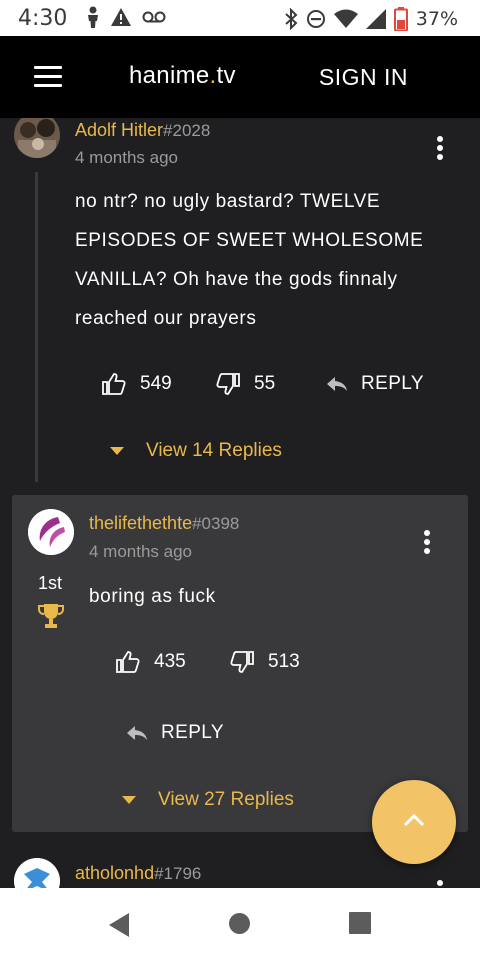  I want to click on user-tag: #0398, so click(216, 523).